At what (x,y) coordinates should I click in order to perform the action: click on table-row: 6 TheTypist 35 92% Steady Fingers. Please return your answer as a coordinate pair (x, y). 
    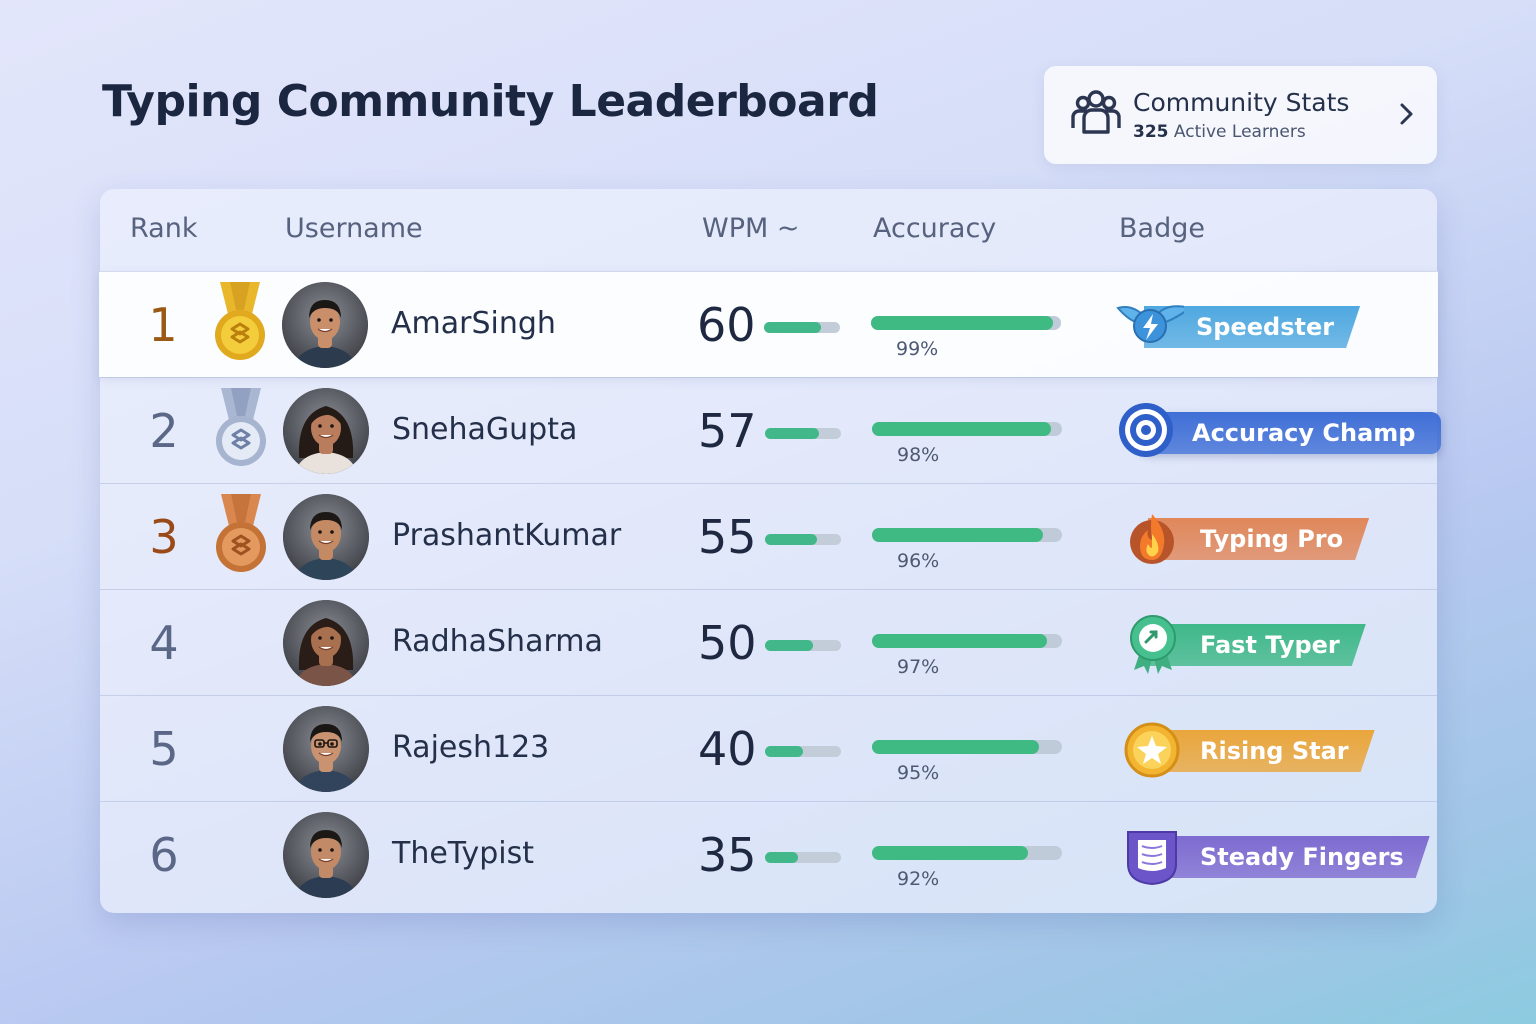
    Looking at the image, I should click on (768, 854).